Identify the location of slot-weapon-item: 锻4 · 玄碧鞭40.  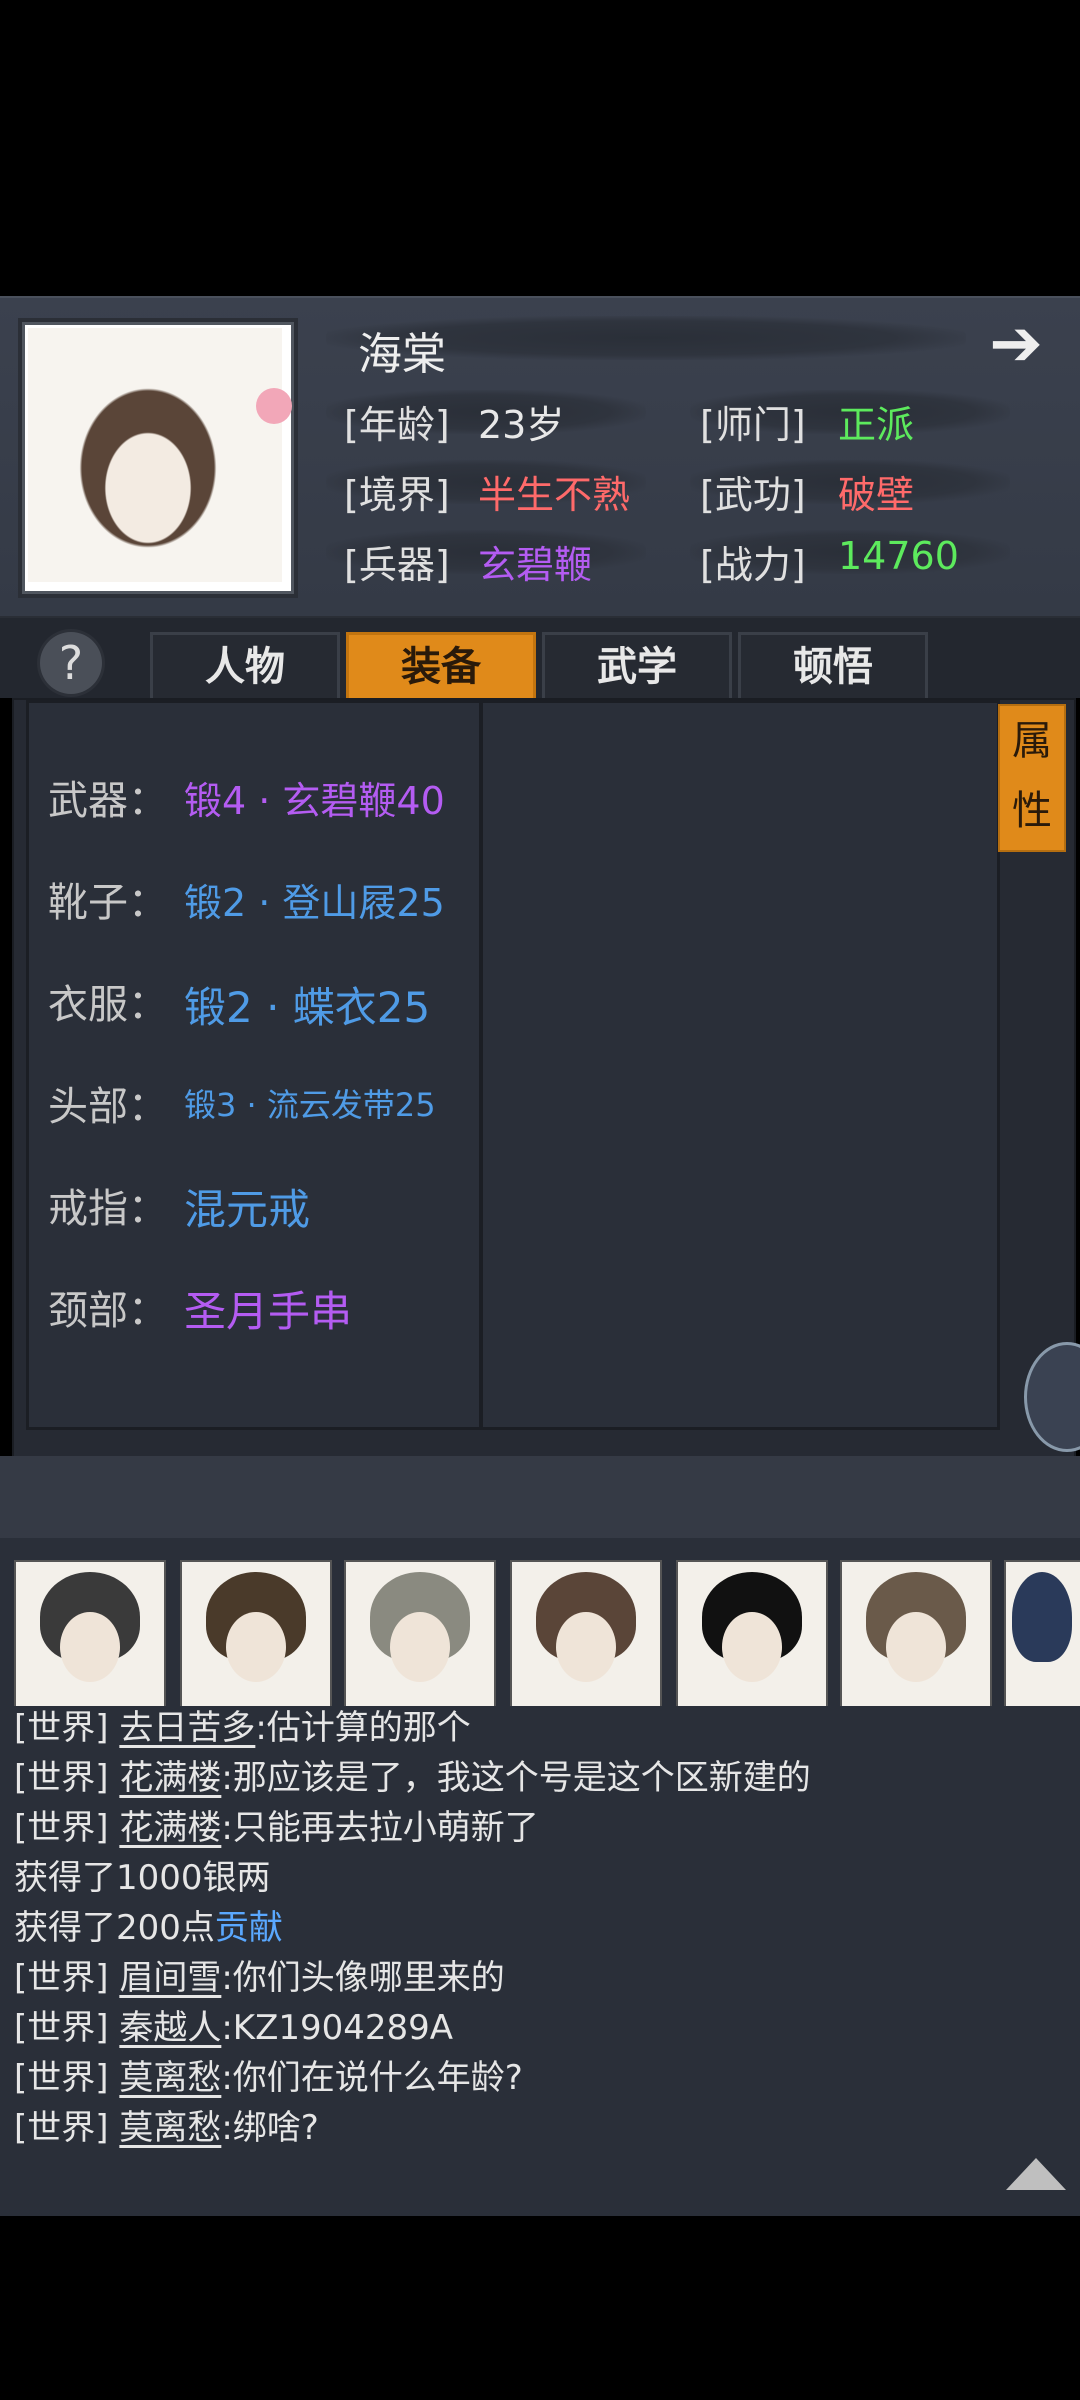
(314, 797).